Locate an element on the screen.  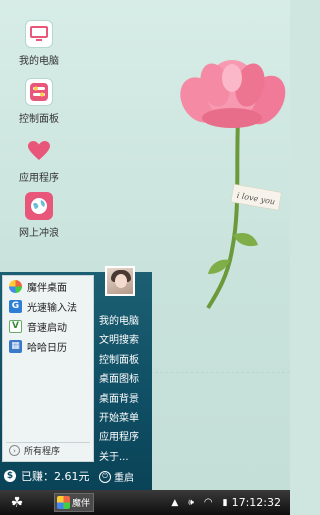
all-programs-button: › 所有程序 is located at coordinates (48, 450).